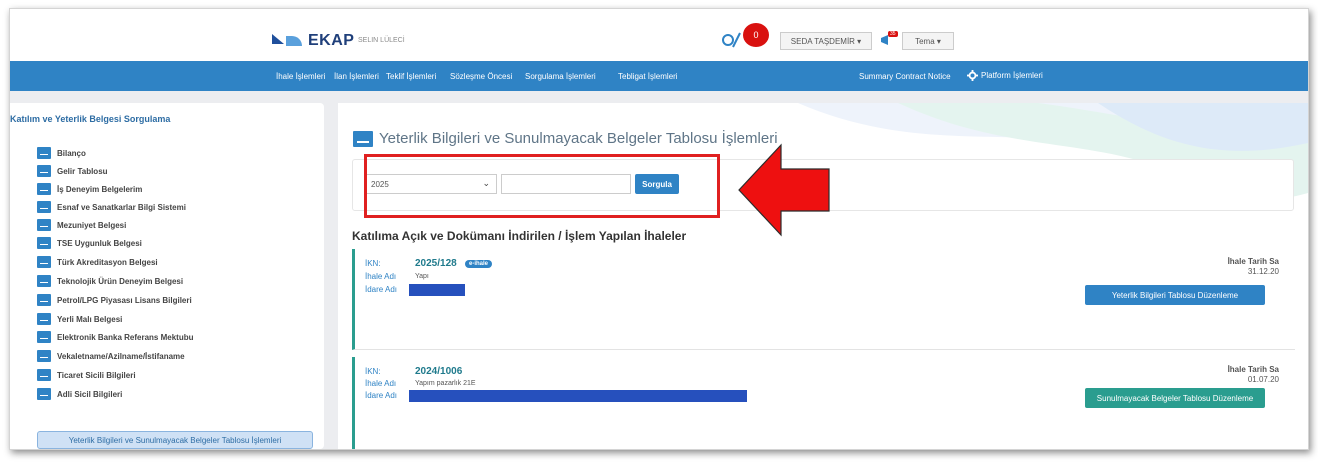  I want to click on nav-summary-contract-notice: Summary Contract Notice, so click(905, 76).